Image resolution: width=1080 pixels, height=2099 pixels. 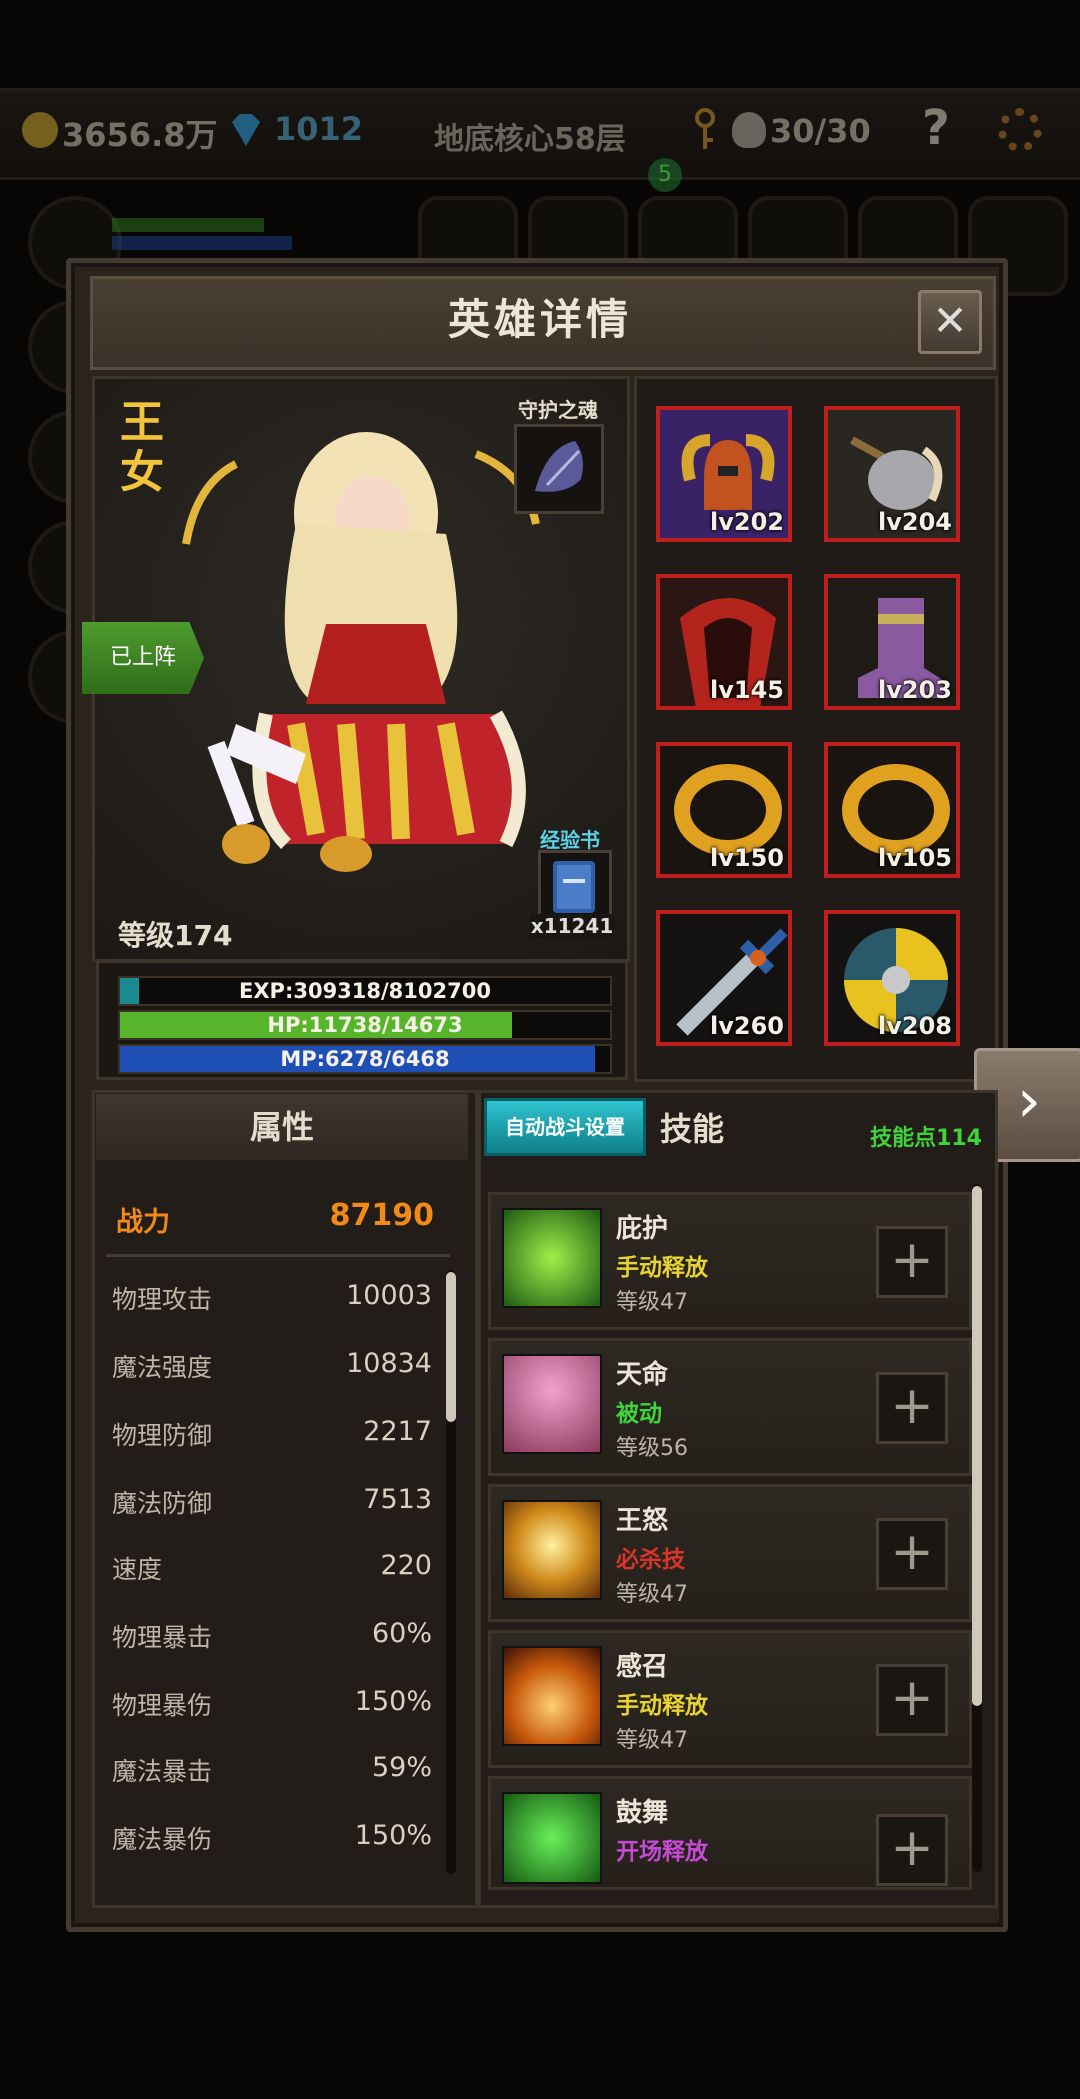 What do you see at coordinates (977, 1446) in the screenshot?
I see `skills-scrollbar-thumb` at bounding box center [977, 1446].